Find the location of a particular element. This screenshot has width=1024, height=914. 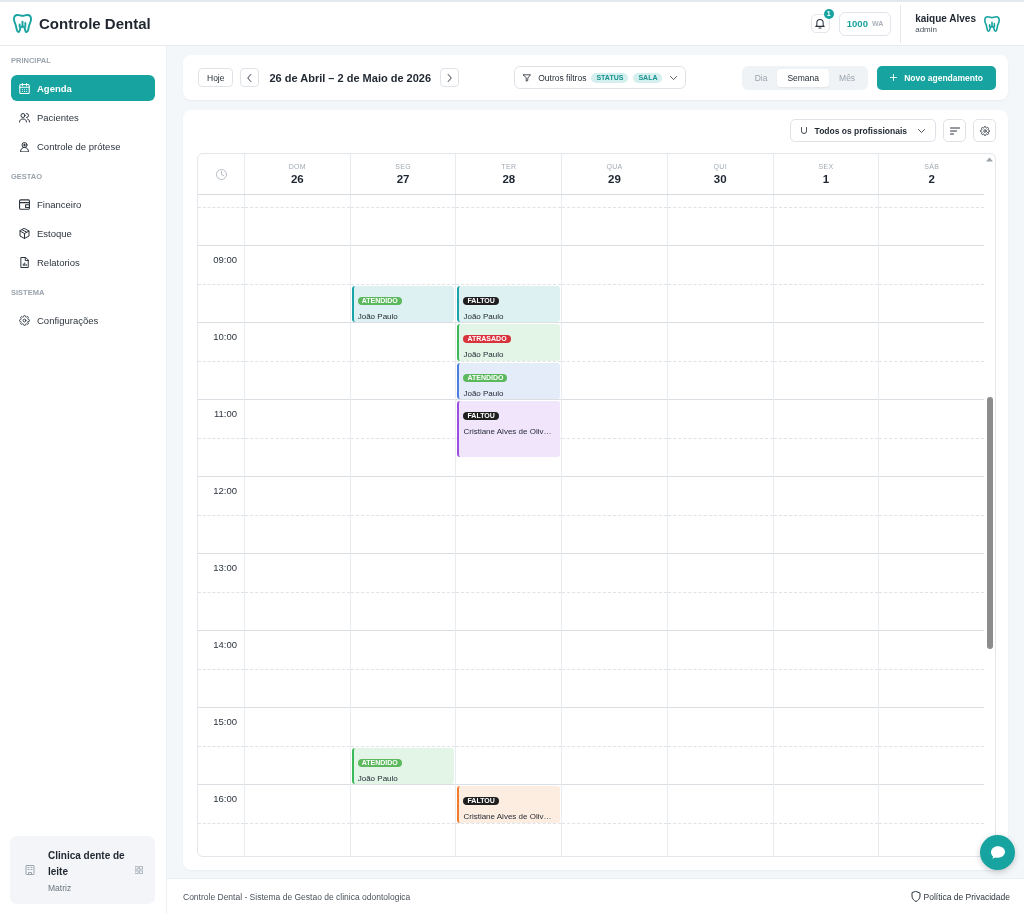

time-label: 15:00 is located at coordinates (224, 722).